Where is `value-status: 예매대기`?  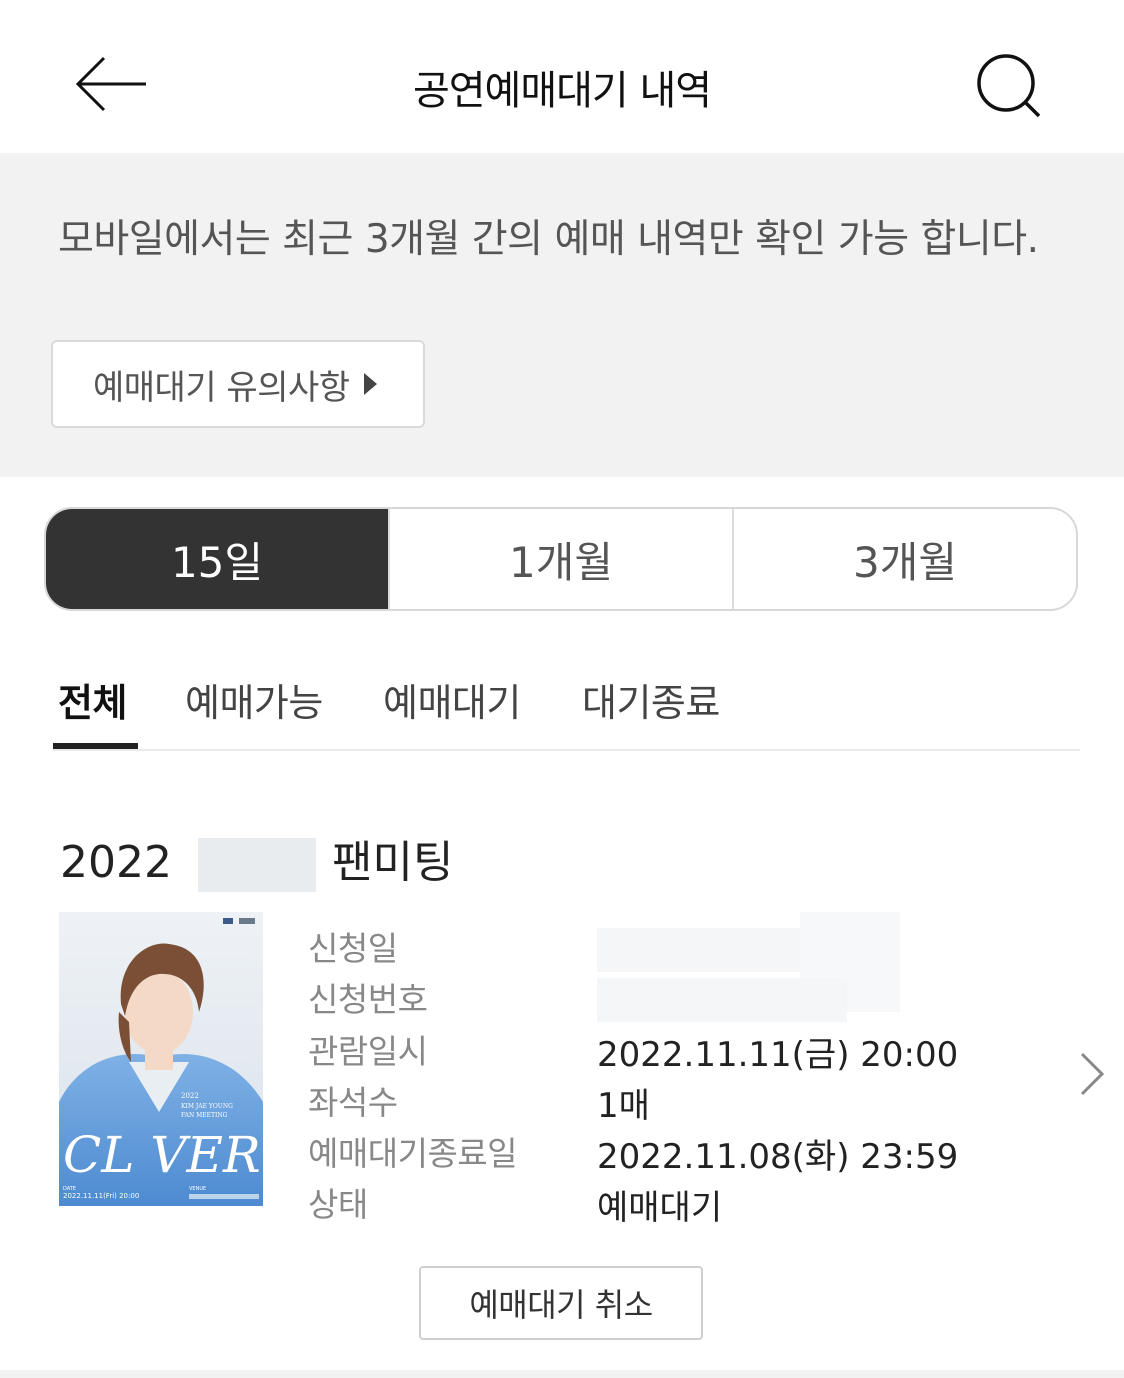 value-status: 예매대기 is located at coordinates (660, 1208).